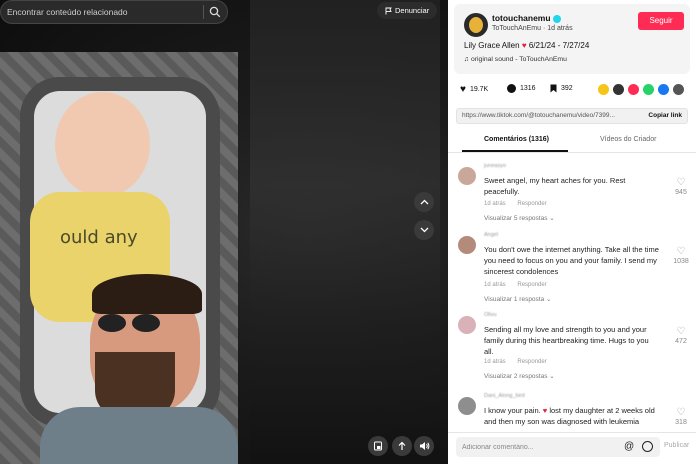 This screenshot has width=696, height=464. What do you see at coordinates (681, 192) in the screenshot?
I see `comment-like-count: 945` at bounding box center [681, 192].